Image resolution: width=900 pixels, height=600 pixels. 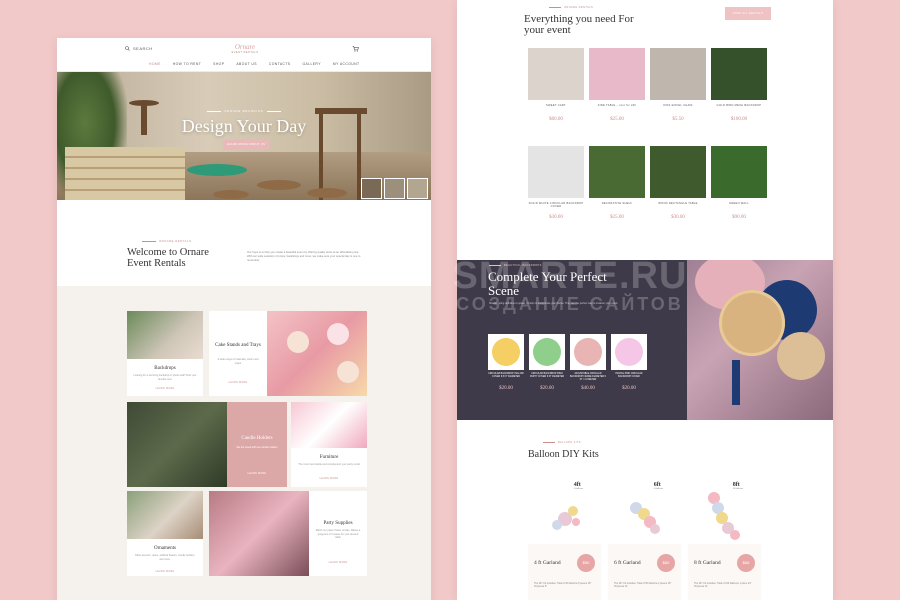 What do you see at coordinates (739, 85) in the screenshot?
I see `product-card: GOLD BIRD MESH BACKDROP $100.00` at bounding box center [739, 85].